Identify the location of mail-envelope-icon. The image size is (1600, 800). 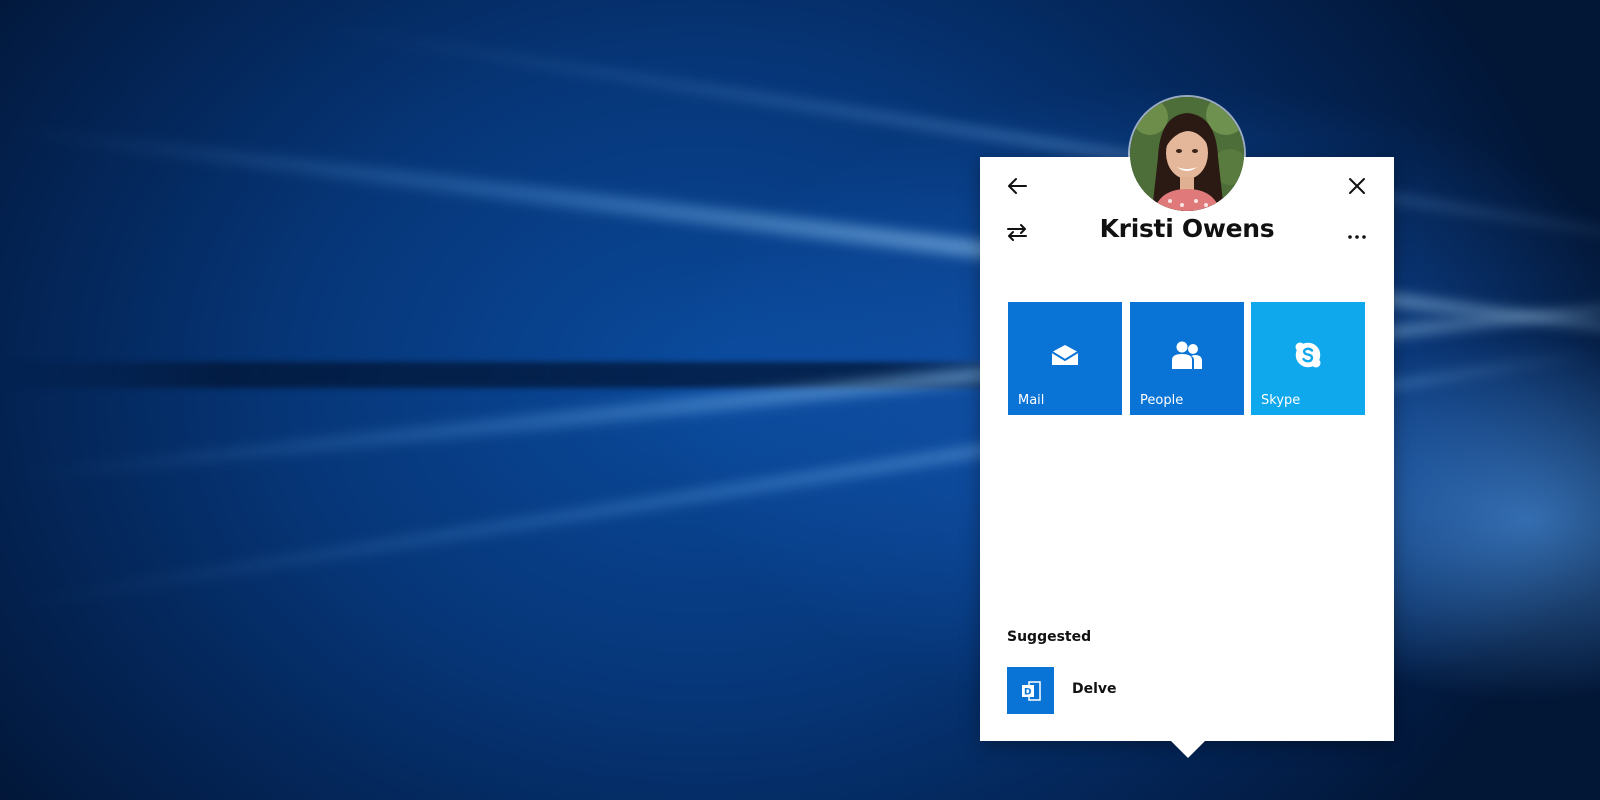
(1065, 355).